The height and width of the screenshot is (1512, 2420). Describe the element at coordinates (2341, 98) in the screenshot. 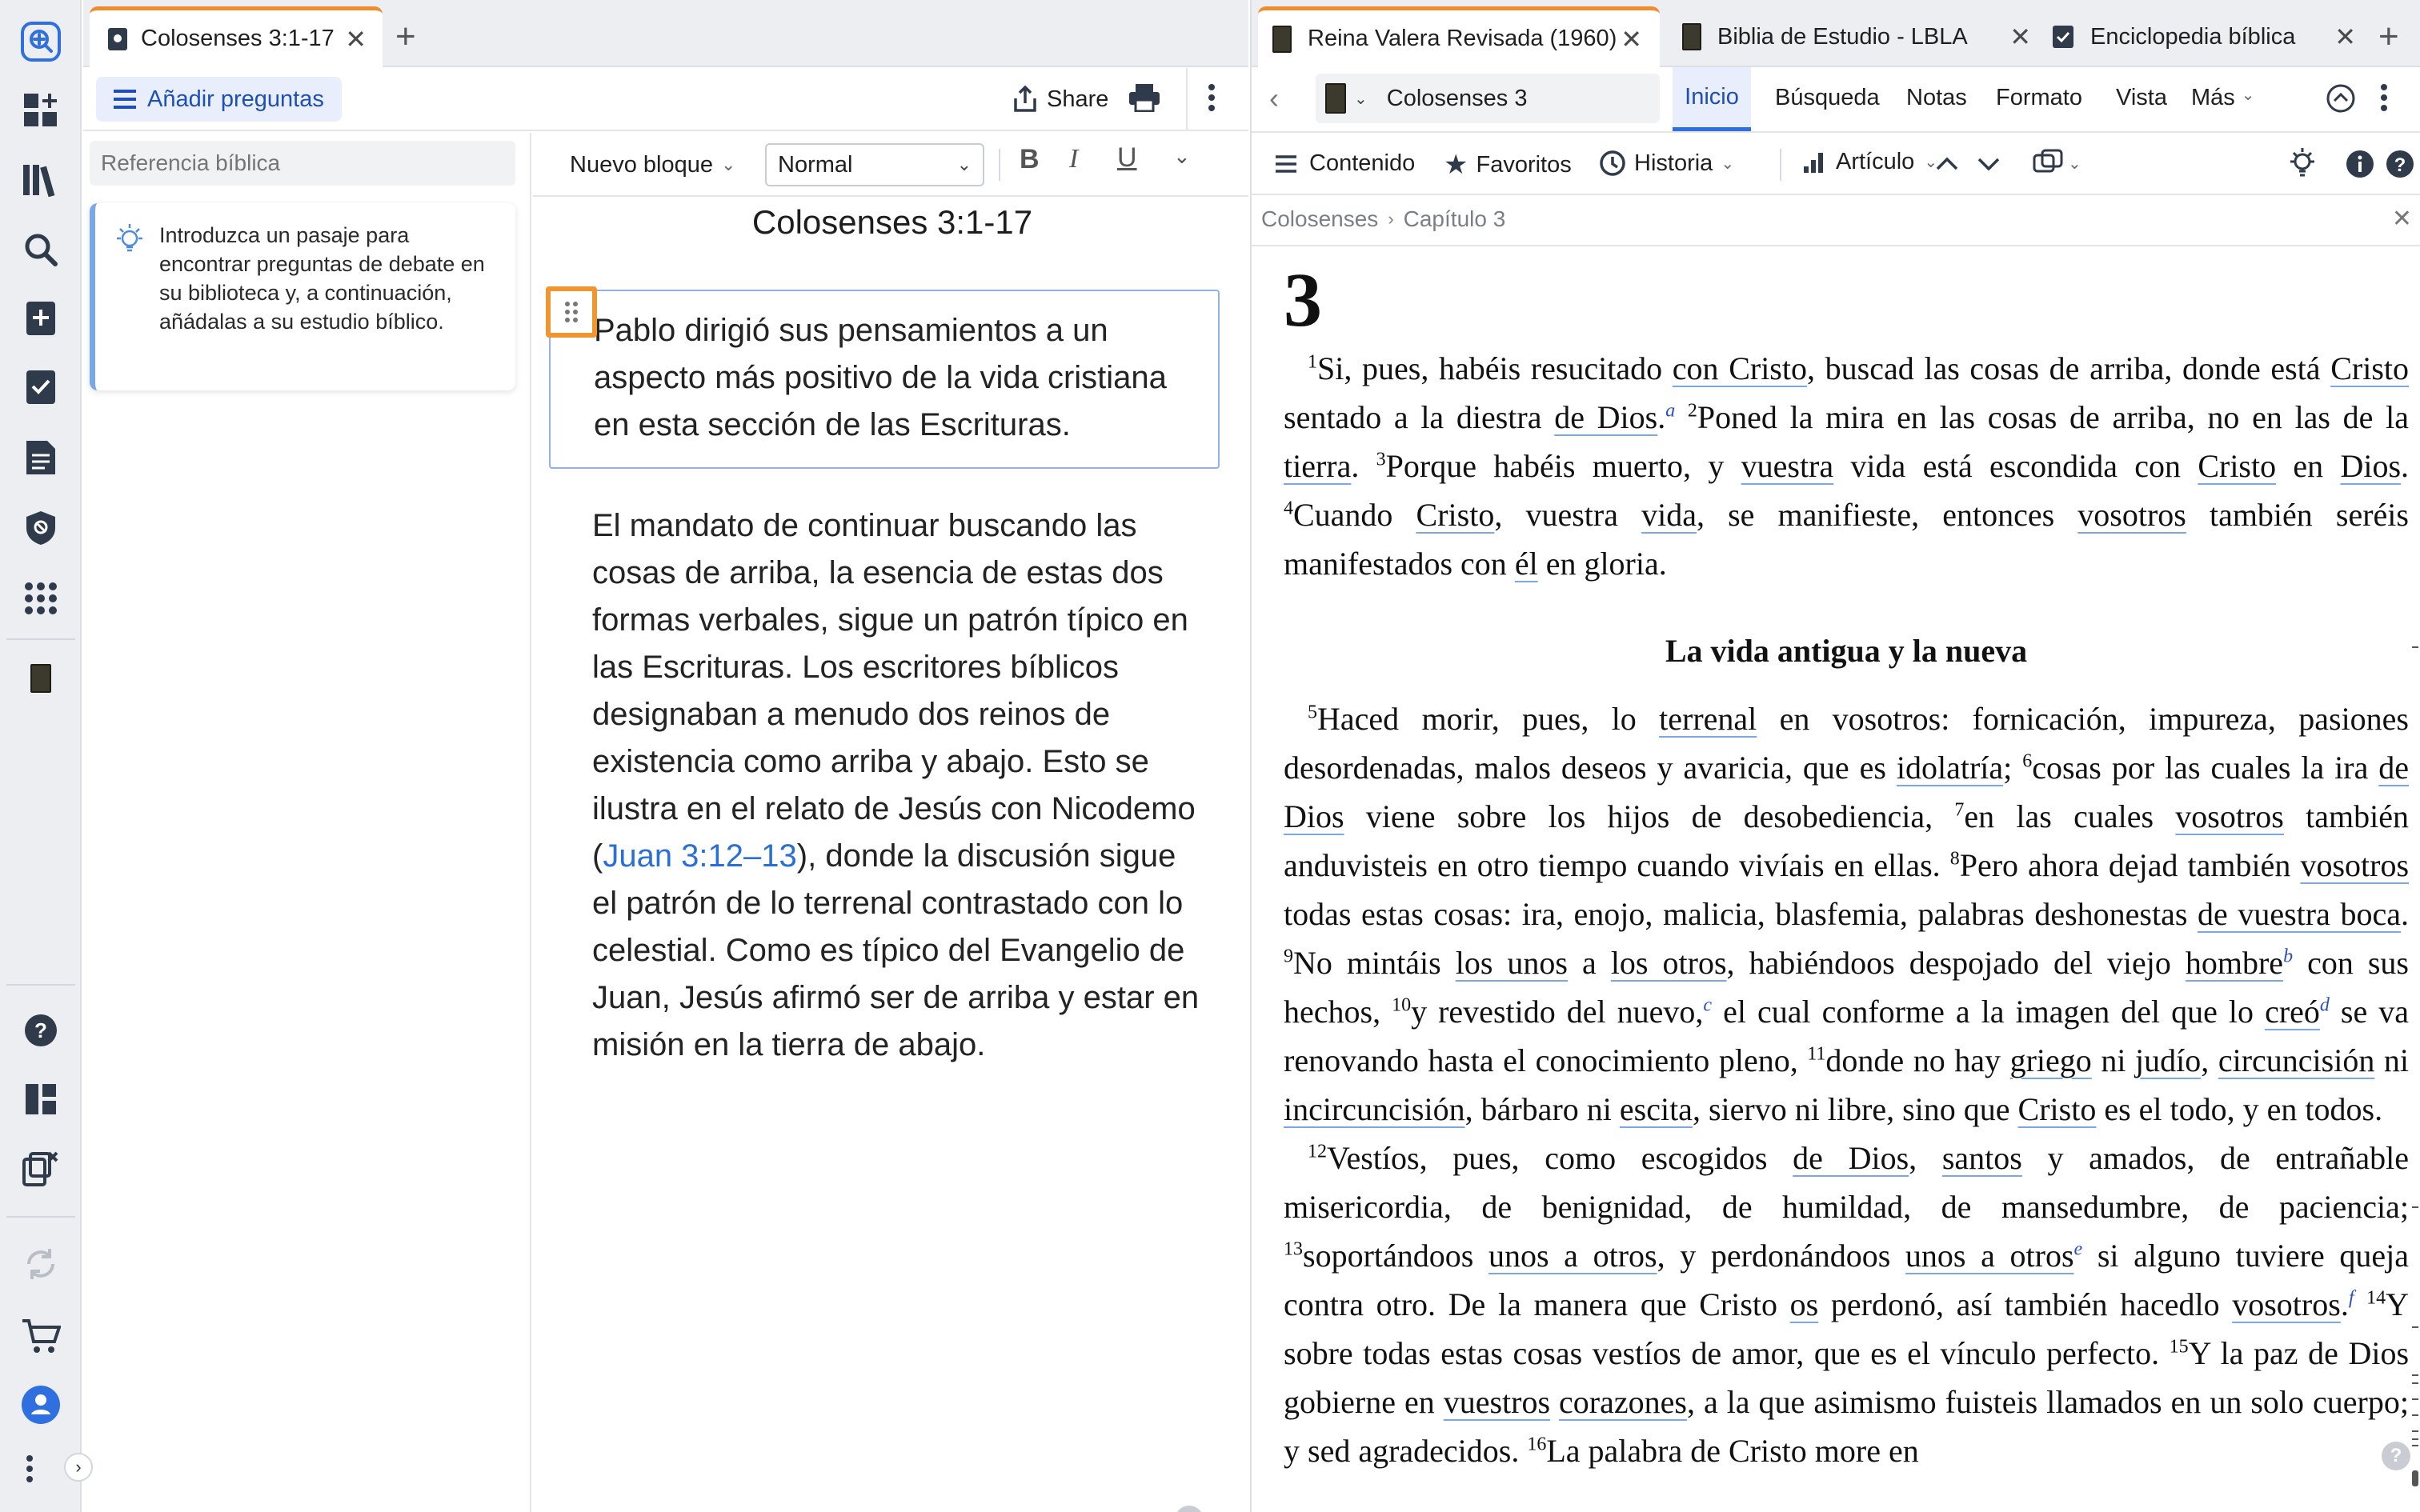

I see `collapse-icon` at that location.